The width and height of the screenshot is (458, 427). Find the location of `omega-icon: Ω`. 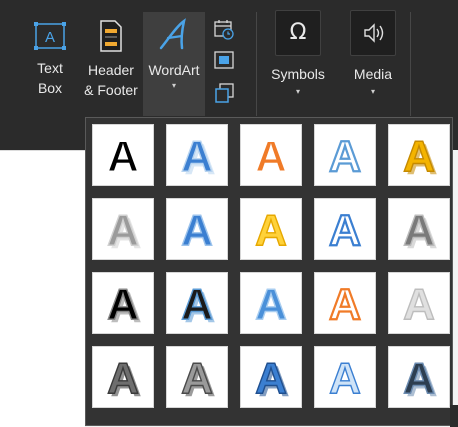

omega-icon: Ω is located at coordinates (298, 32).